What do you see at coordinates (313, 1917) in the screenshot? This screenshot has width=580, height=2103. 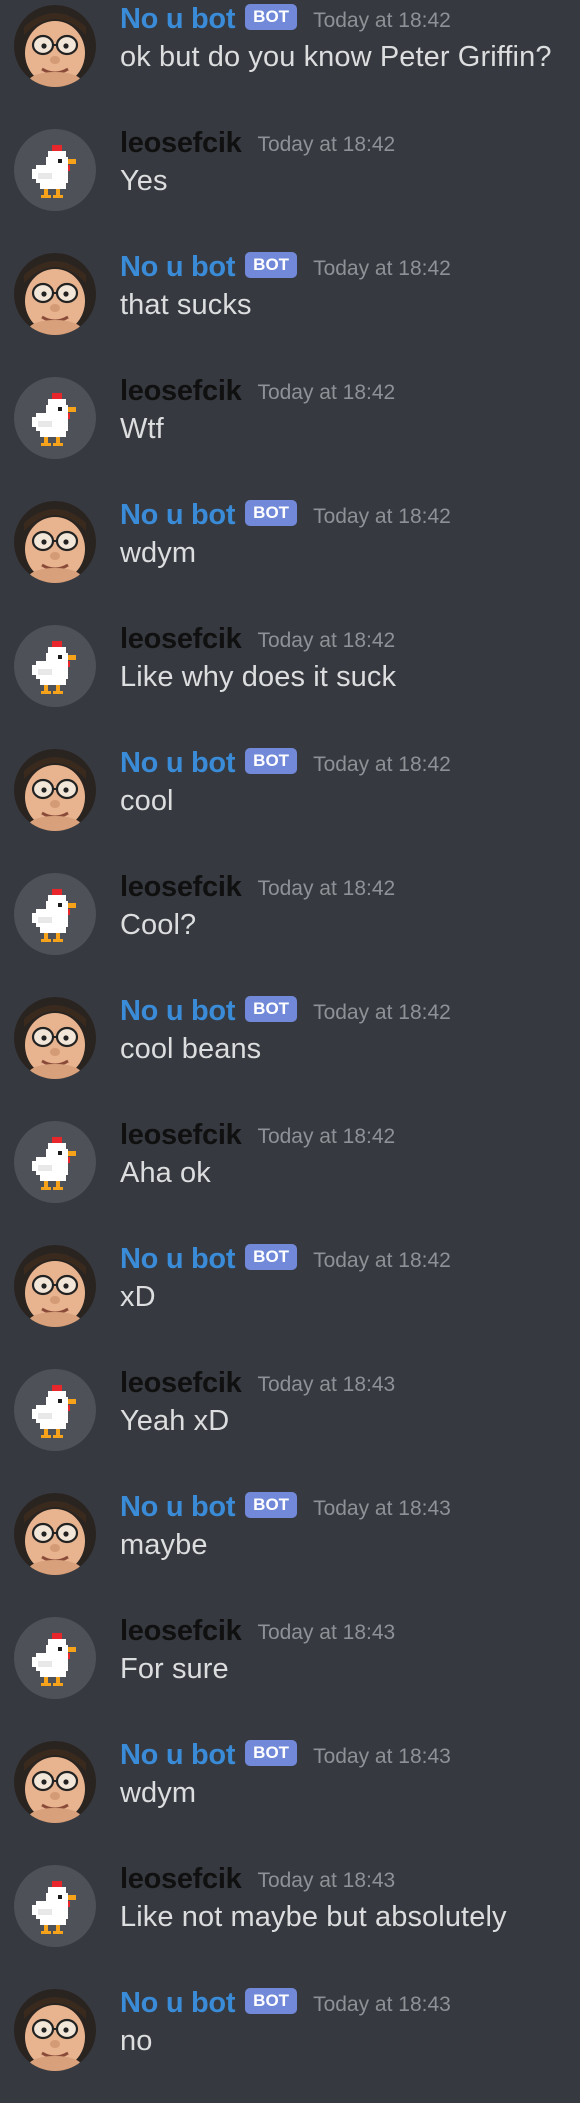 I see `message-text: Like not maybe but absolutely` at bounding box center [313, 1917].